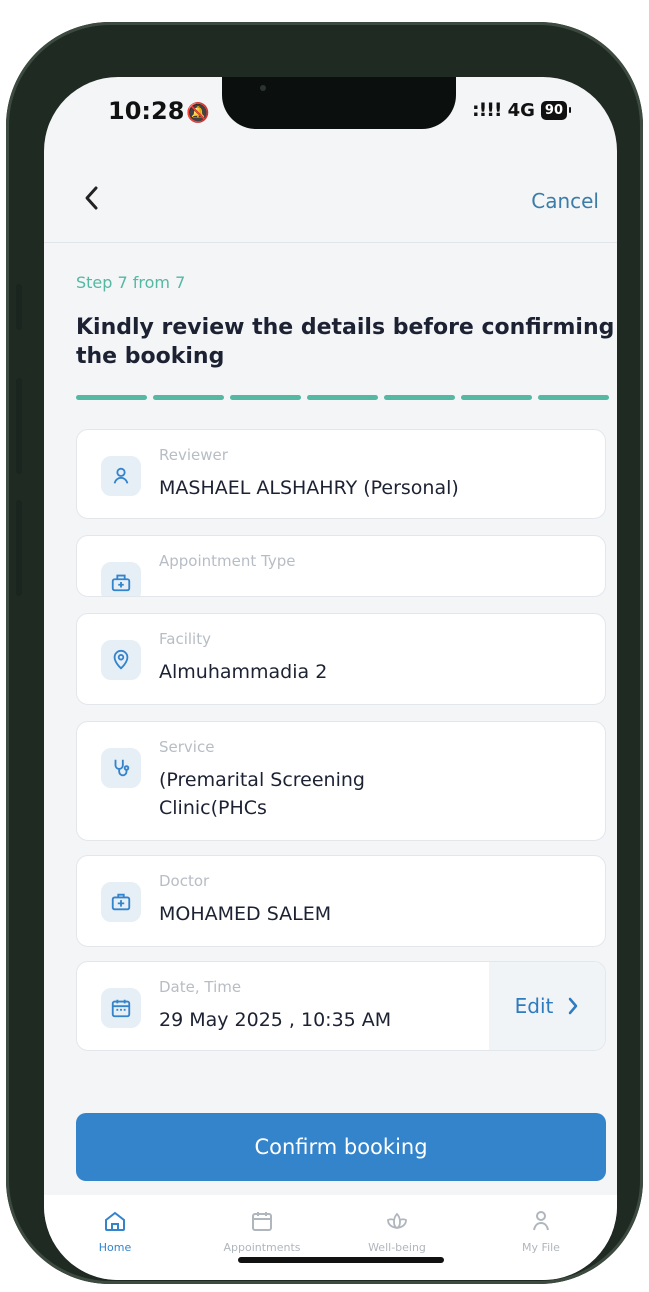 The width and height of the screenshot is (649, 1292). Describe the element at coordinates (541, 1221) in the screenshot. I see `person-icon` at that location.